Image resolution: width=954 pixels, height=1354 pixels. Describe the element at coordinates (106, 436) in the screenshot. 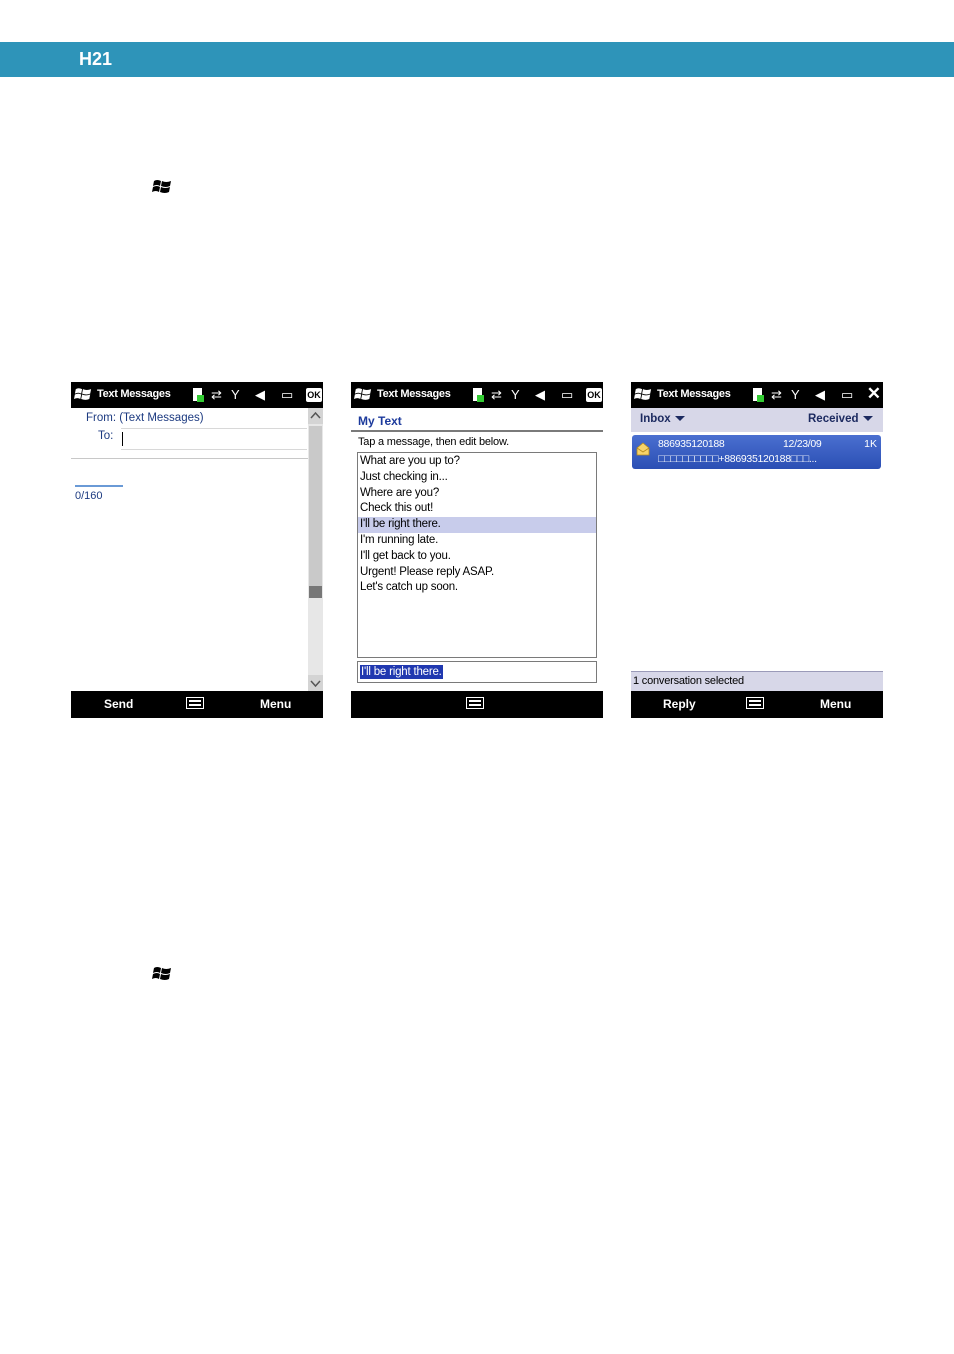

I see `to-label: To:` at that location.